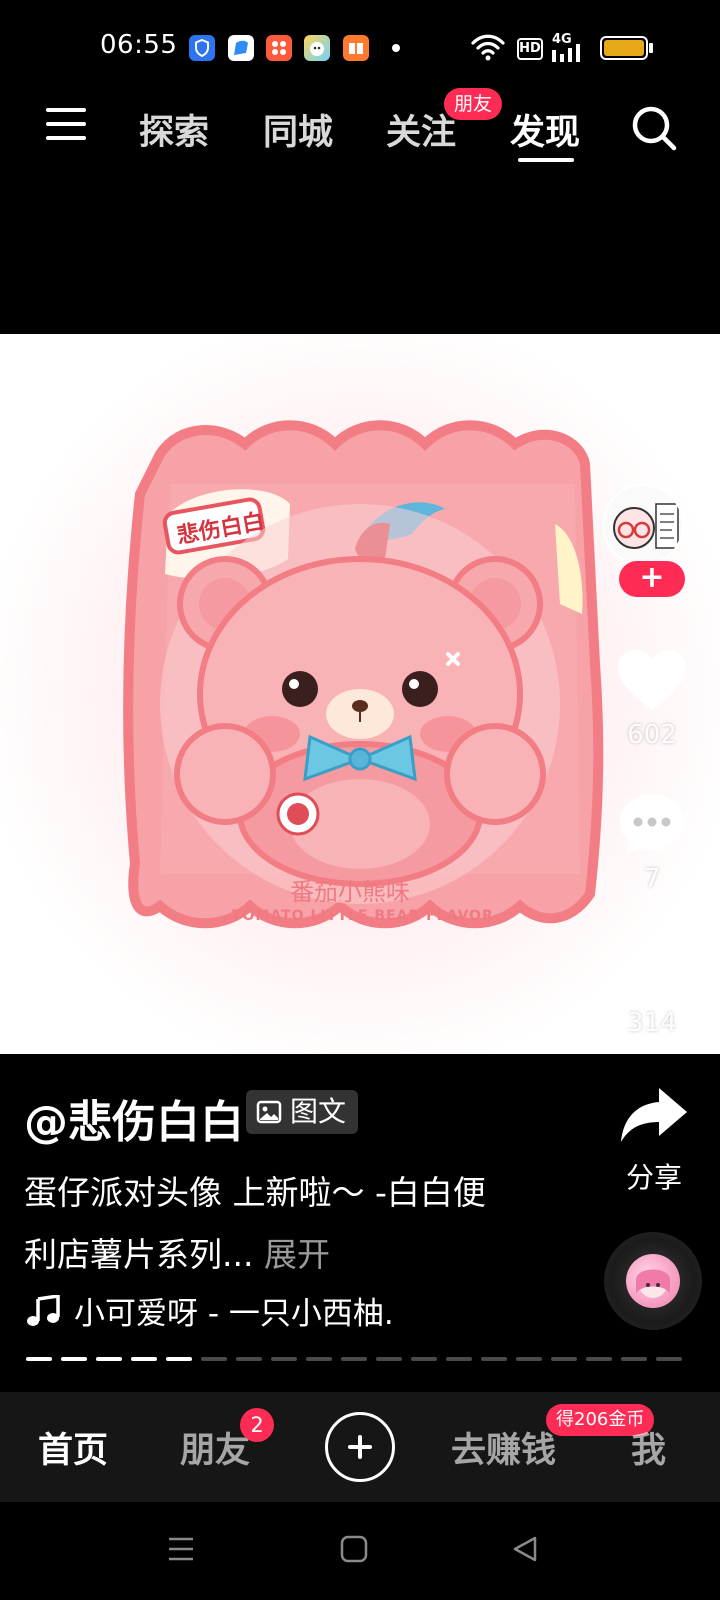 The width and height of the screenshot is (720, 1600). I want to click on signal-icon, so click(566, 53).